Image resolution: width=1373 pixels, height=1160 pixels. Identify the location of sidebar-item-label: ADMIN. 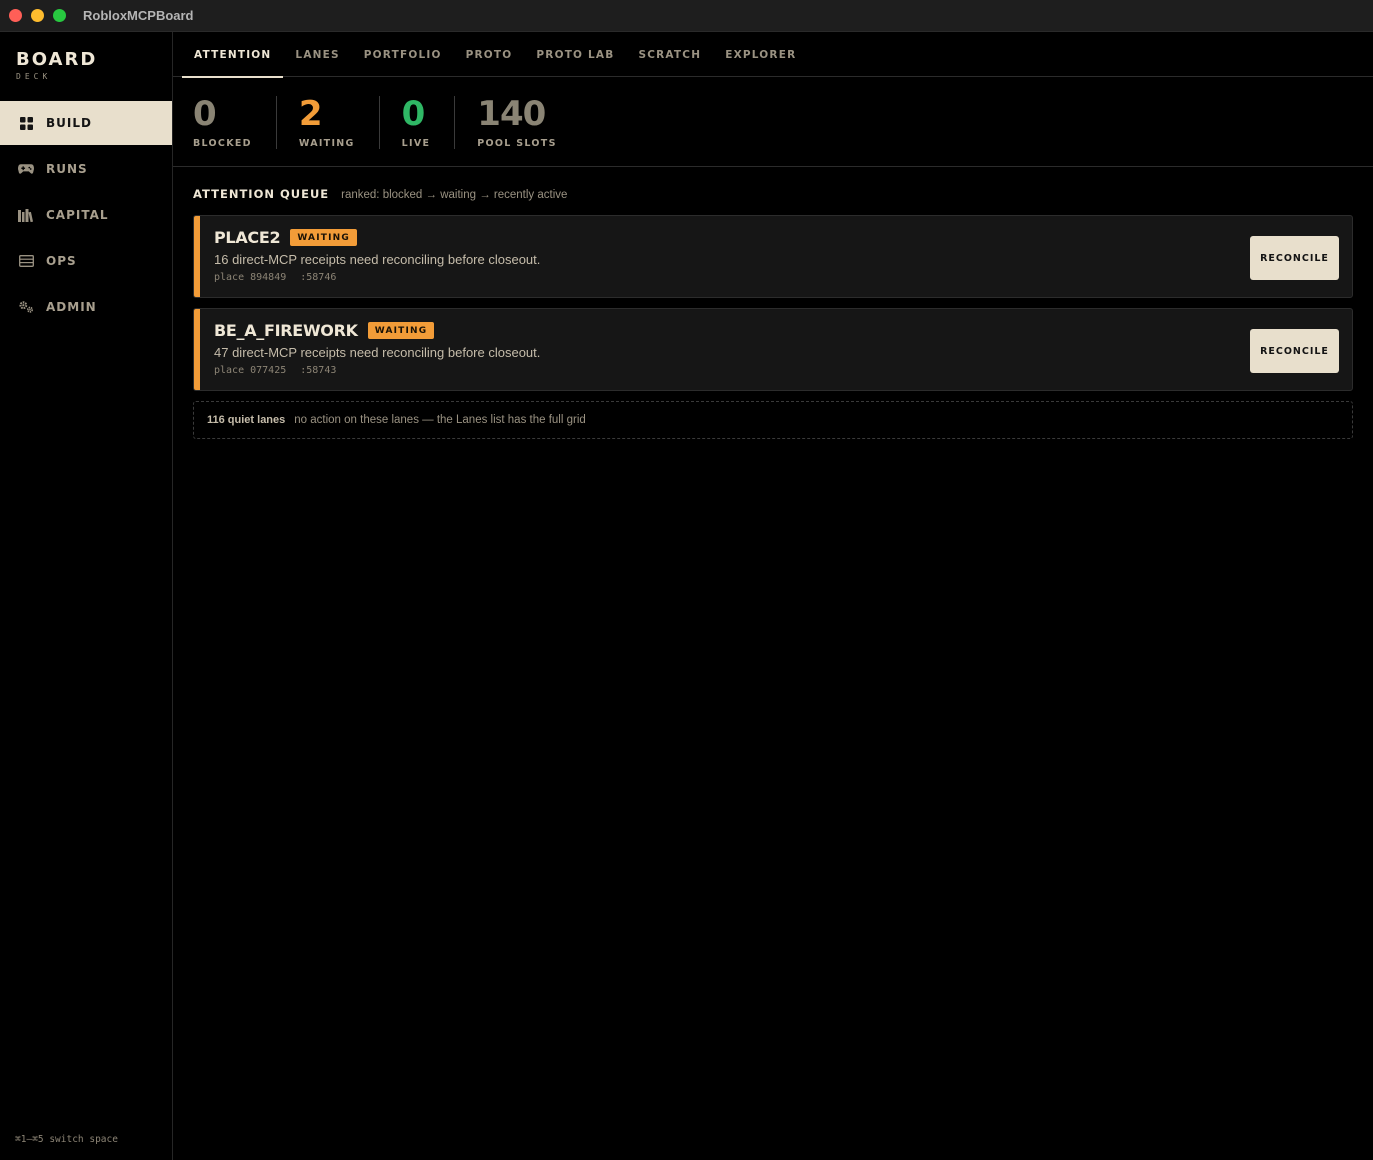
(71, 307).